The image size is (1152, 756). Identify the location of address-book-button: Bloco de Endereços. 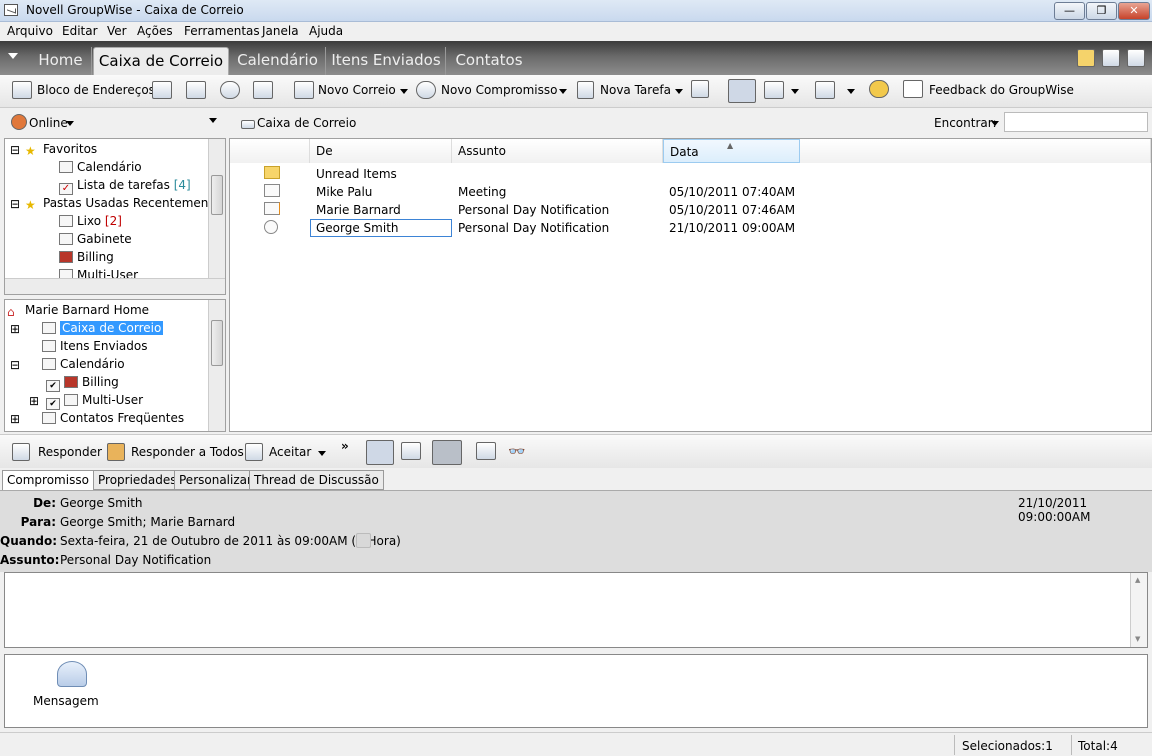
(96, 90).